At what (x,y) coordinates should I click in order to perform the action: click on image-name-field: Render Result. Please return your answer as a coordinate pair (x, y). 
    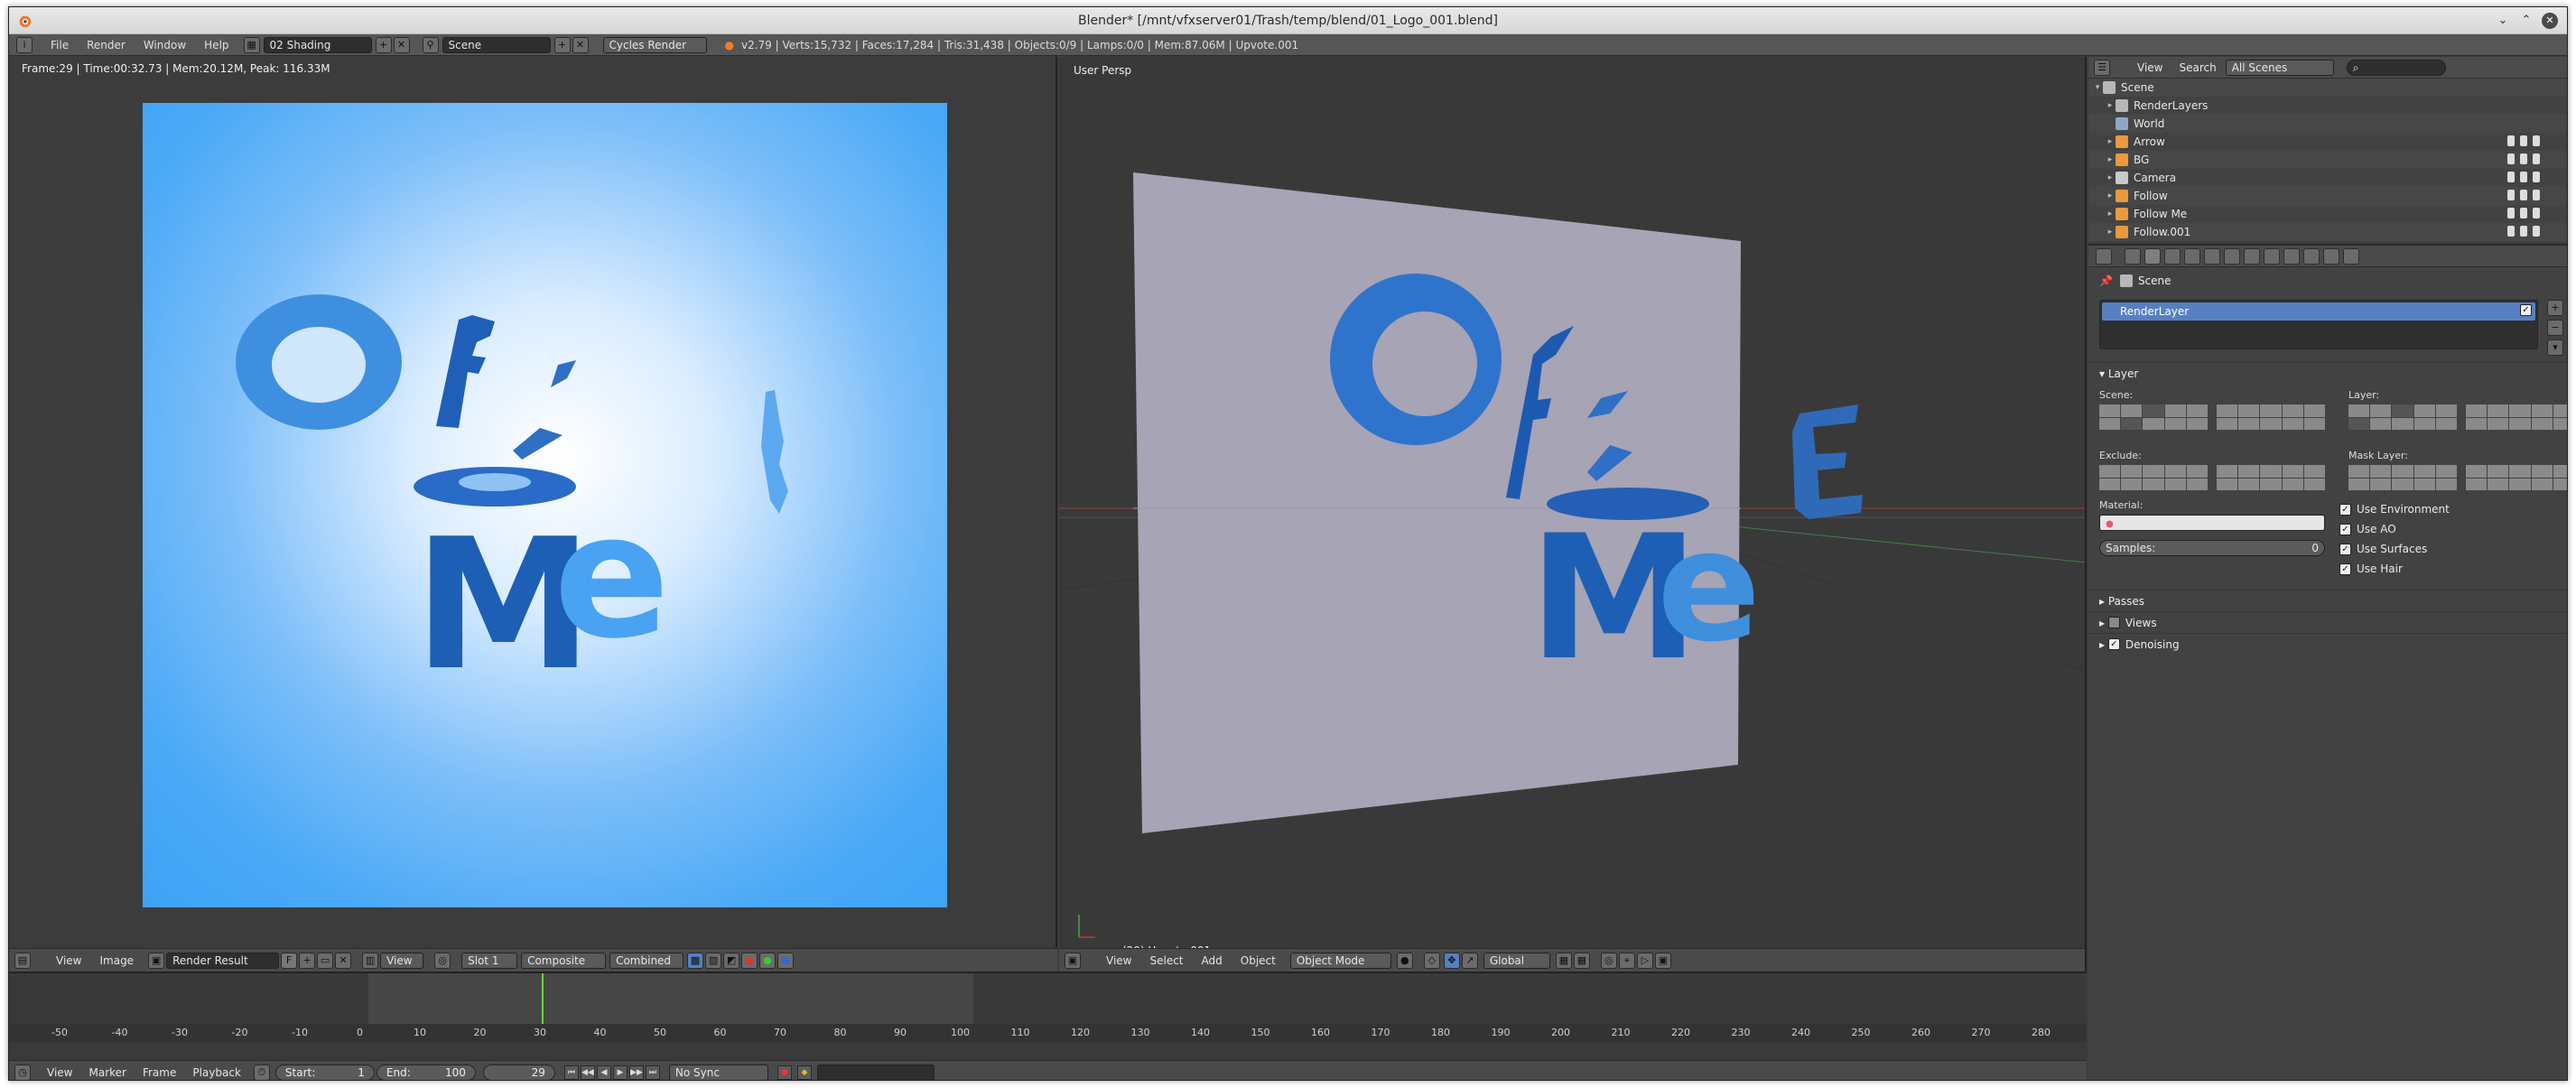
    Looking at the image, I should click on (223, 960).